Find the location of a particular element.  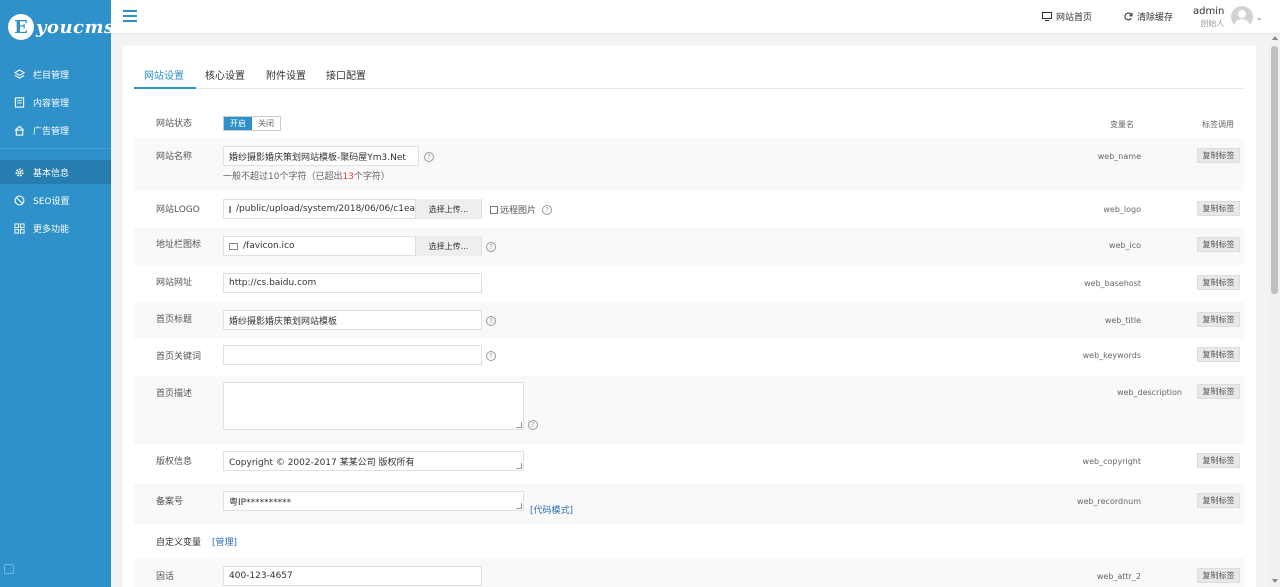

sidebar-item-seo: SEO设置 is located at coordinates (55, 200).